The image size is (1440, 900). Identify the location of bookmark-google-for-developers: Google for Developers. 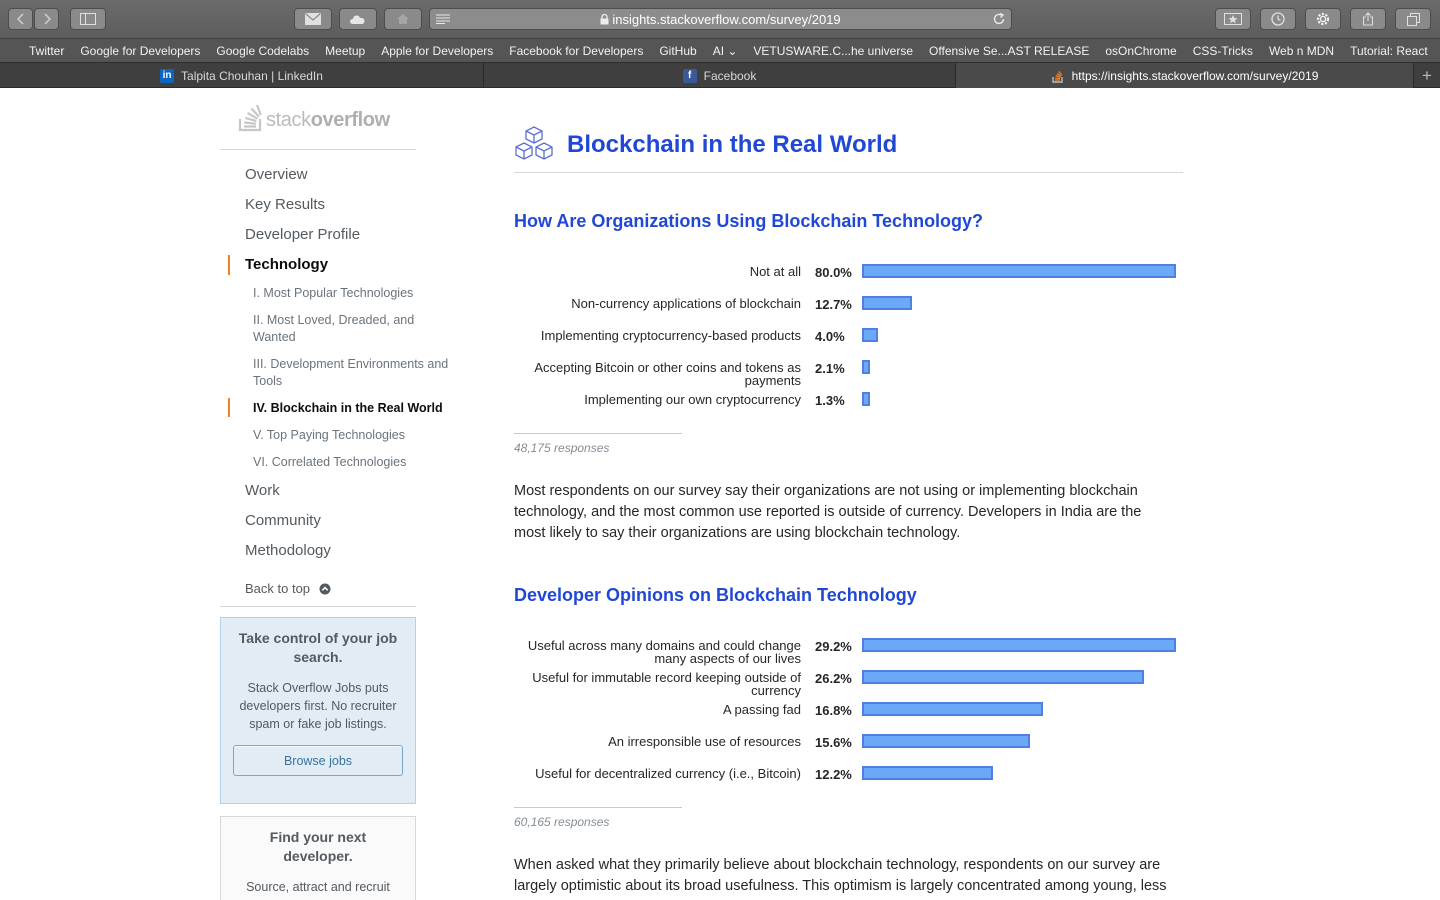
(140, 51).